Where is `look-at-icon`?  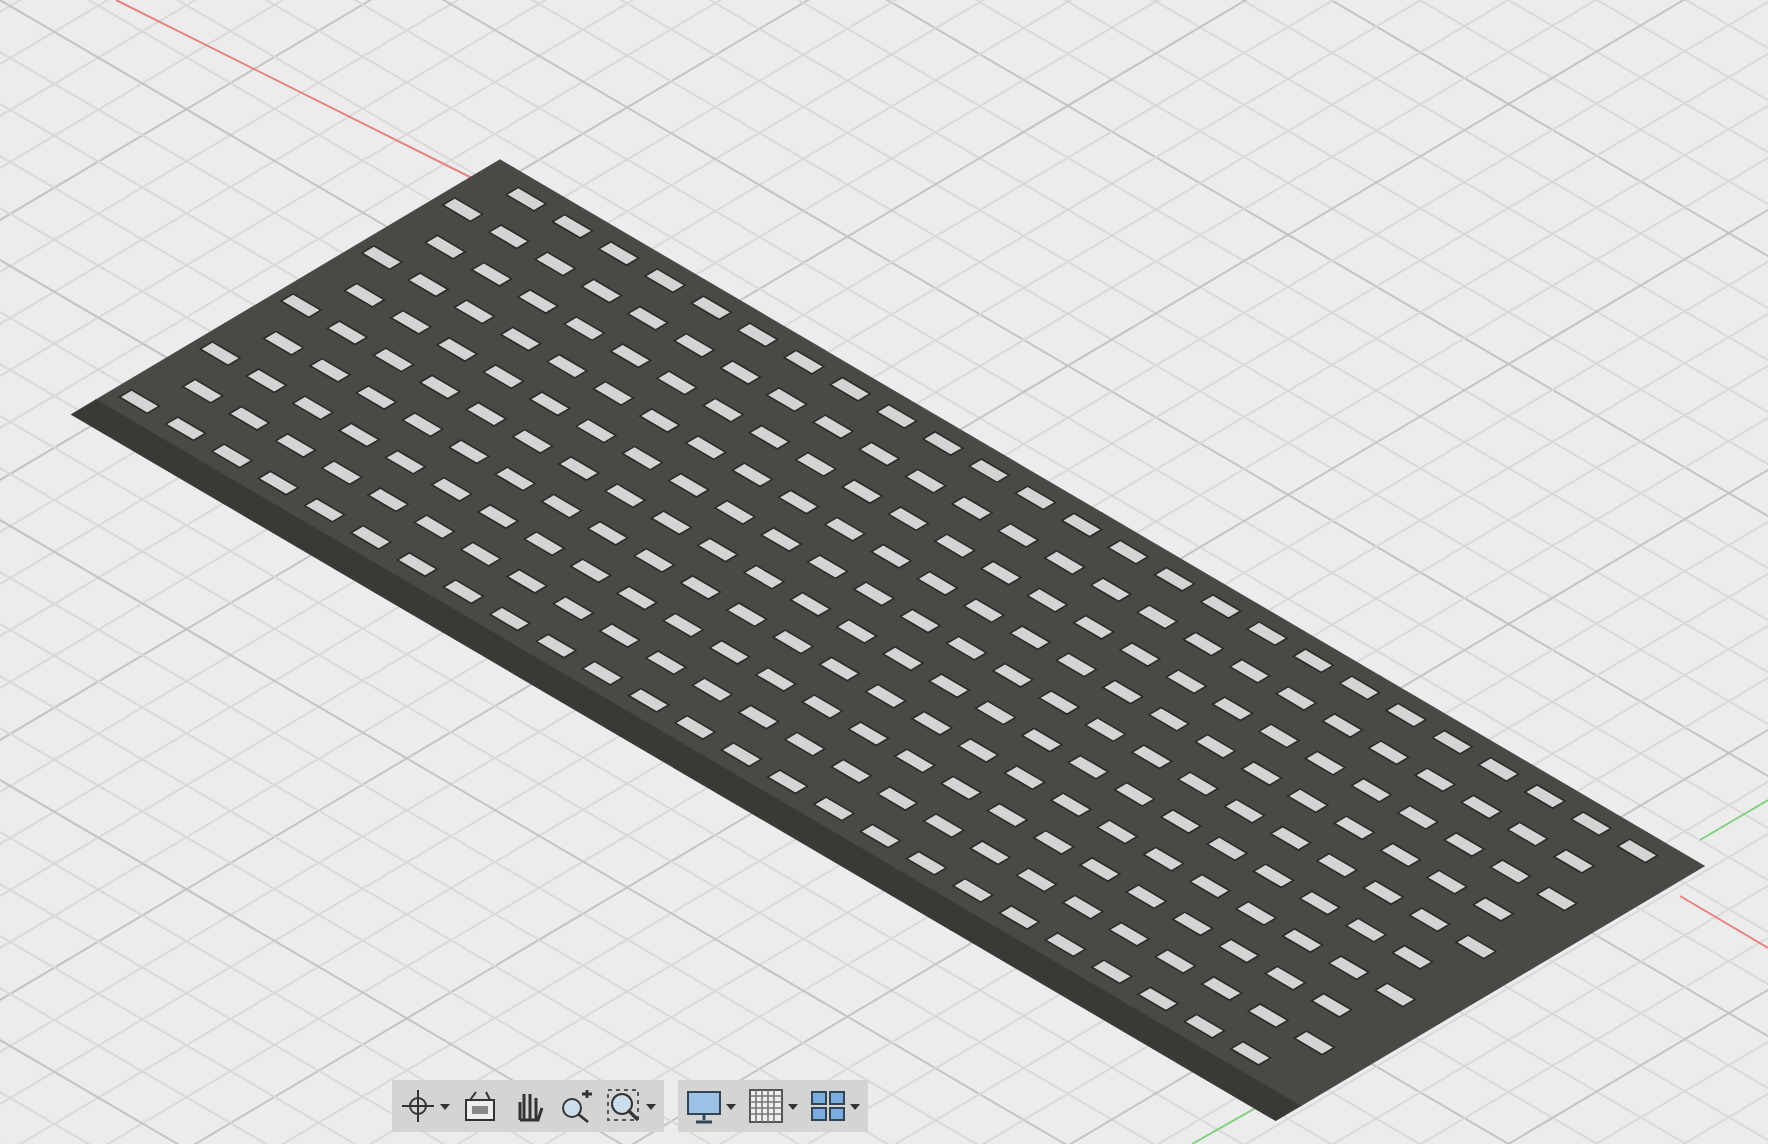
look-at-icon is located at coordinates (480, 1106).